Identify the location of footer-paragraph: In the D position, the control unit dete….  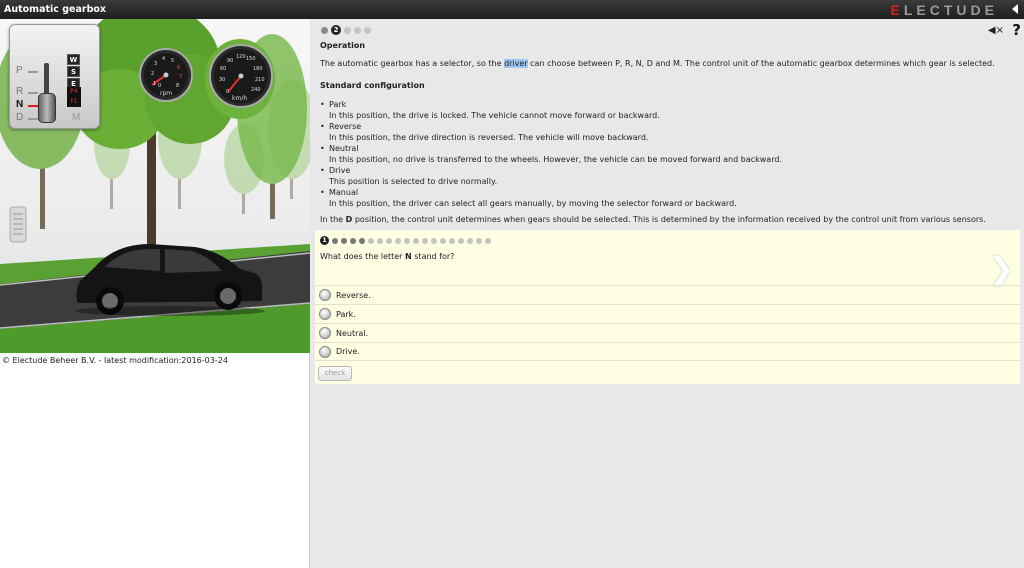
(653, 219).